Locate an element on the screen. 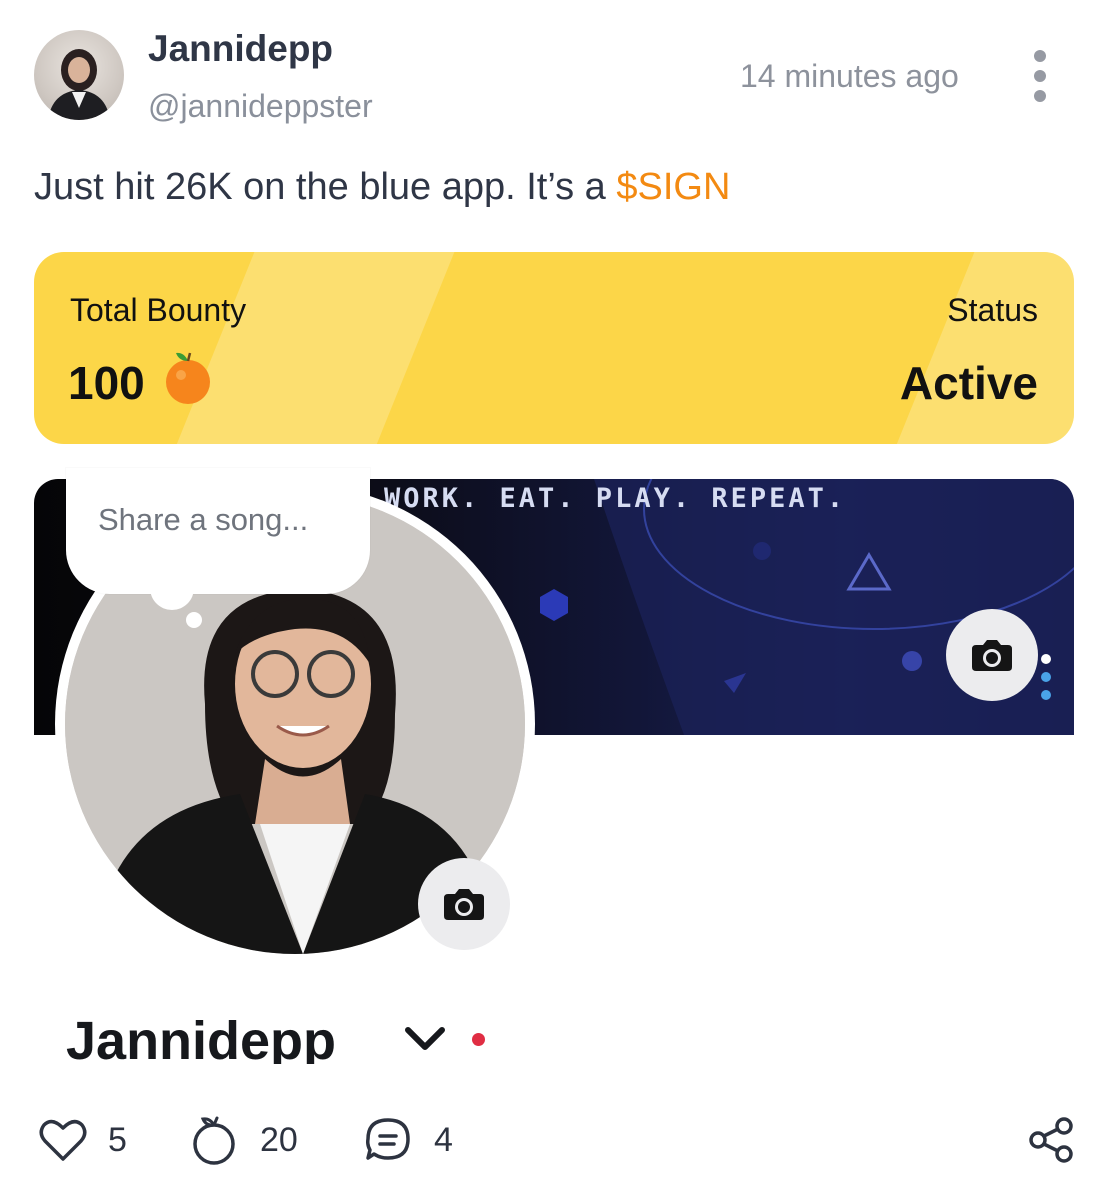  orange-count: 20 is located at coordinates (279, 1139).